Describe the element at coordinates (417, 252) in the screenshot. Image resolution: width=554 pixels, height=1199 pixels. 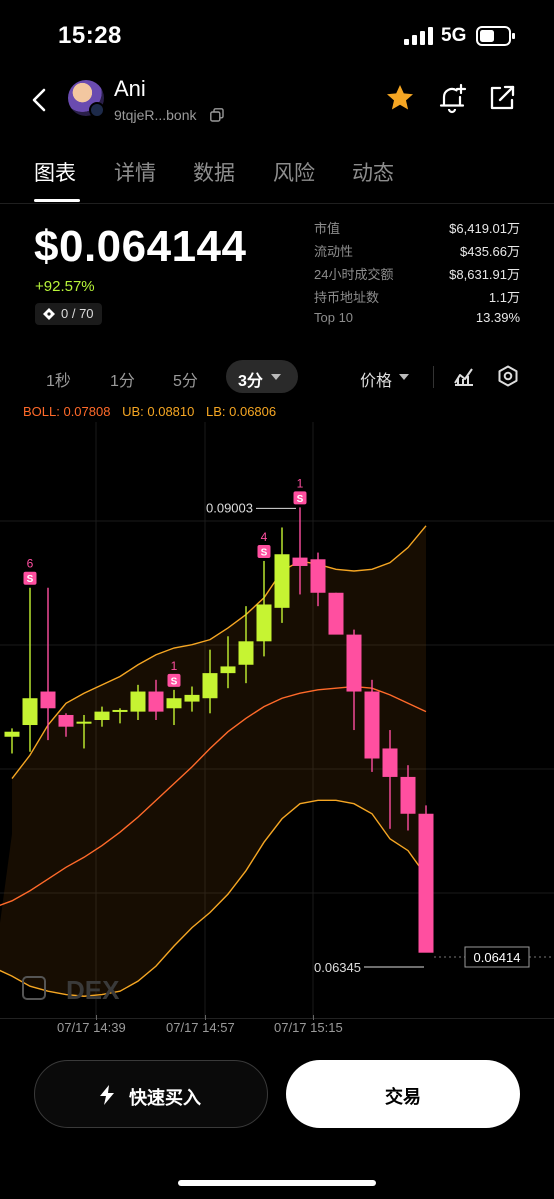
I see `stat-row: 流动性 $435.66万` at that location.